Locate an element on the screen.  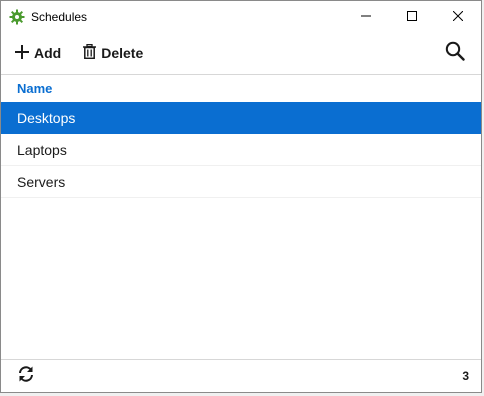
list-item-name: Laptops is located at coordinates (42, 149).